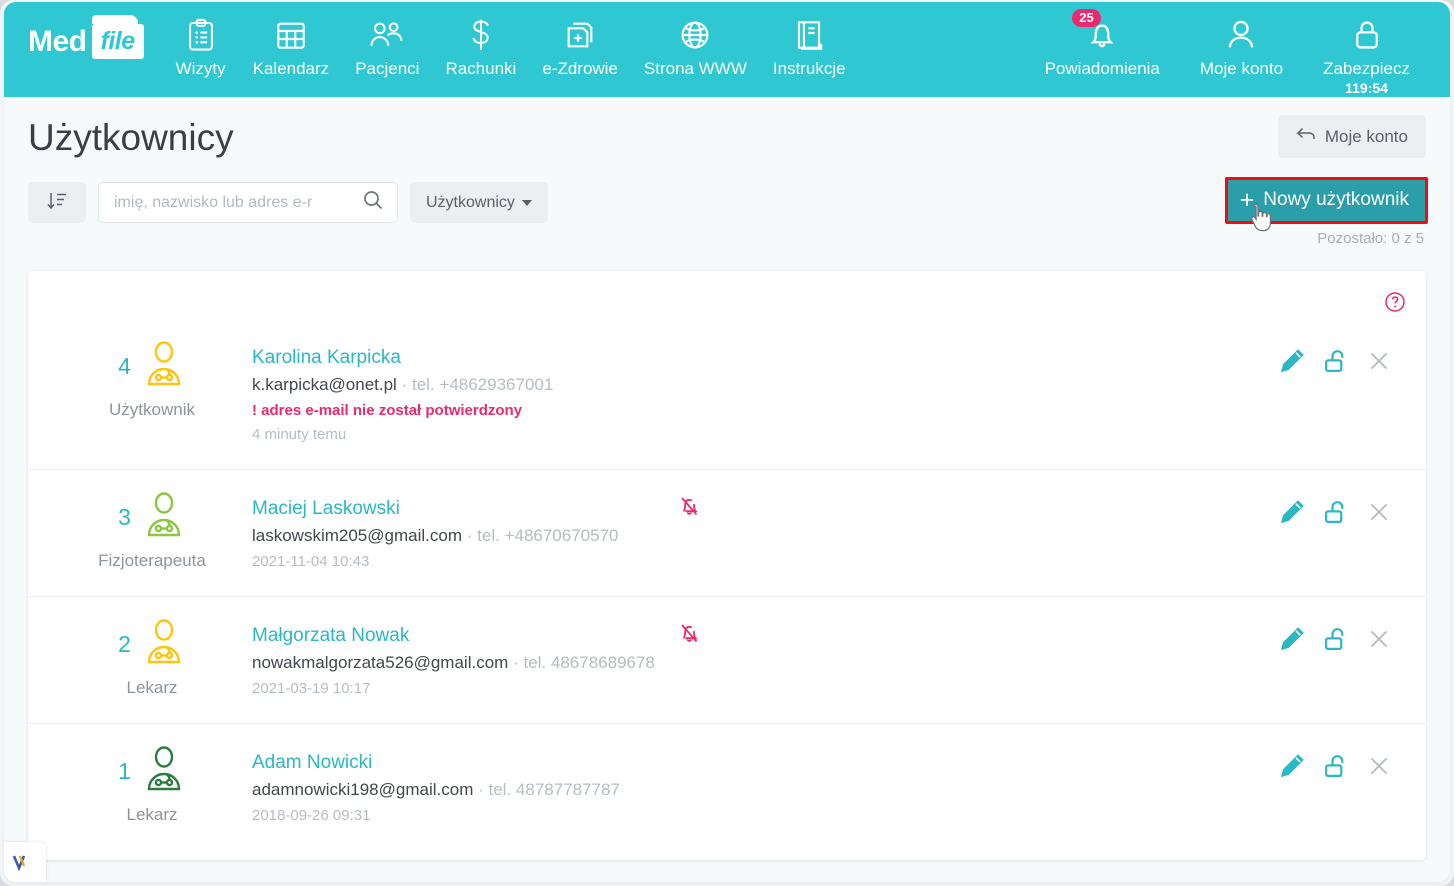 The width and height of the screenshot is (1454, 886). I want to click on nav-item-moje-konto: Moje konto, so click(1241, 46).